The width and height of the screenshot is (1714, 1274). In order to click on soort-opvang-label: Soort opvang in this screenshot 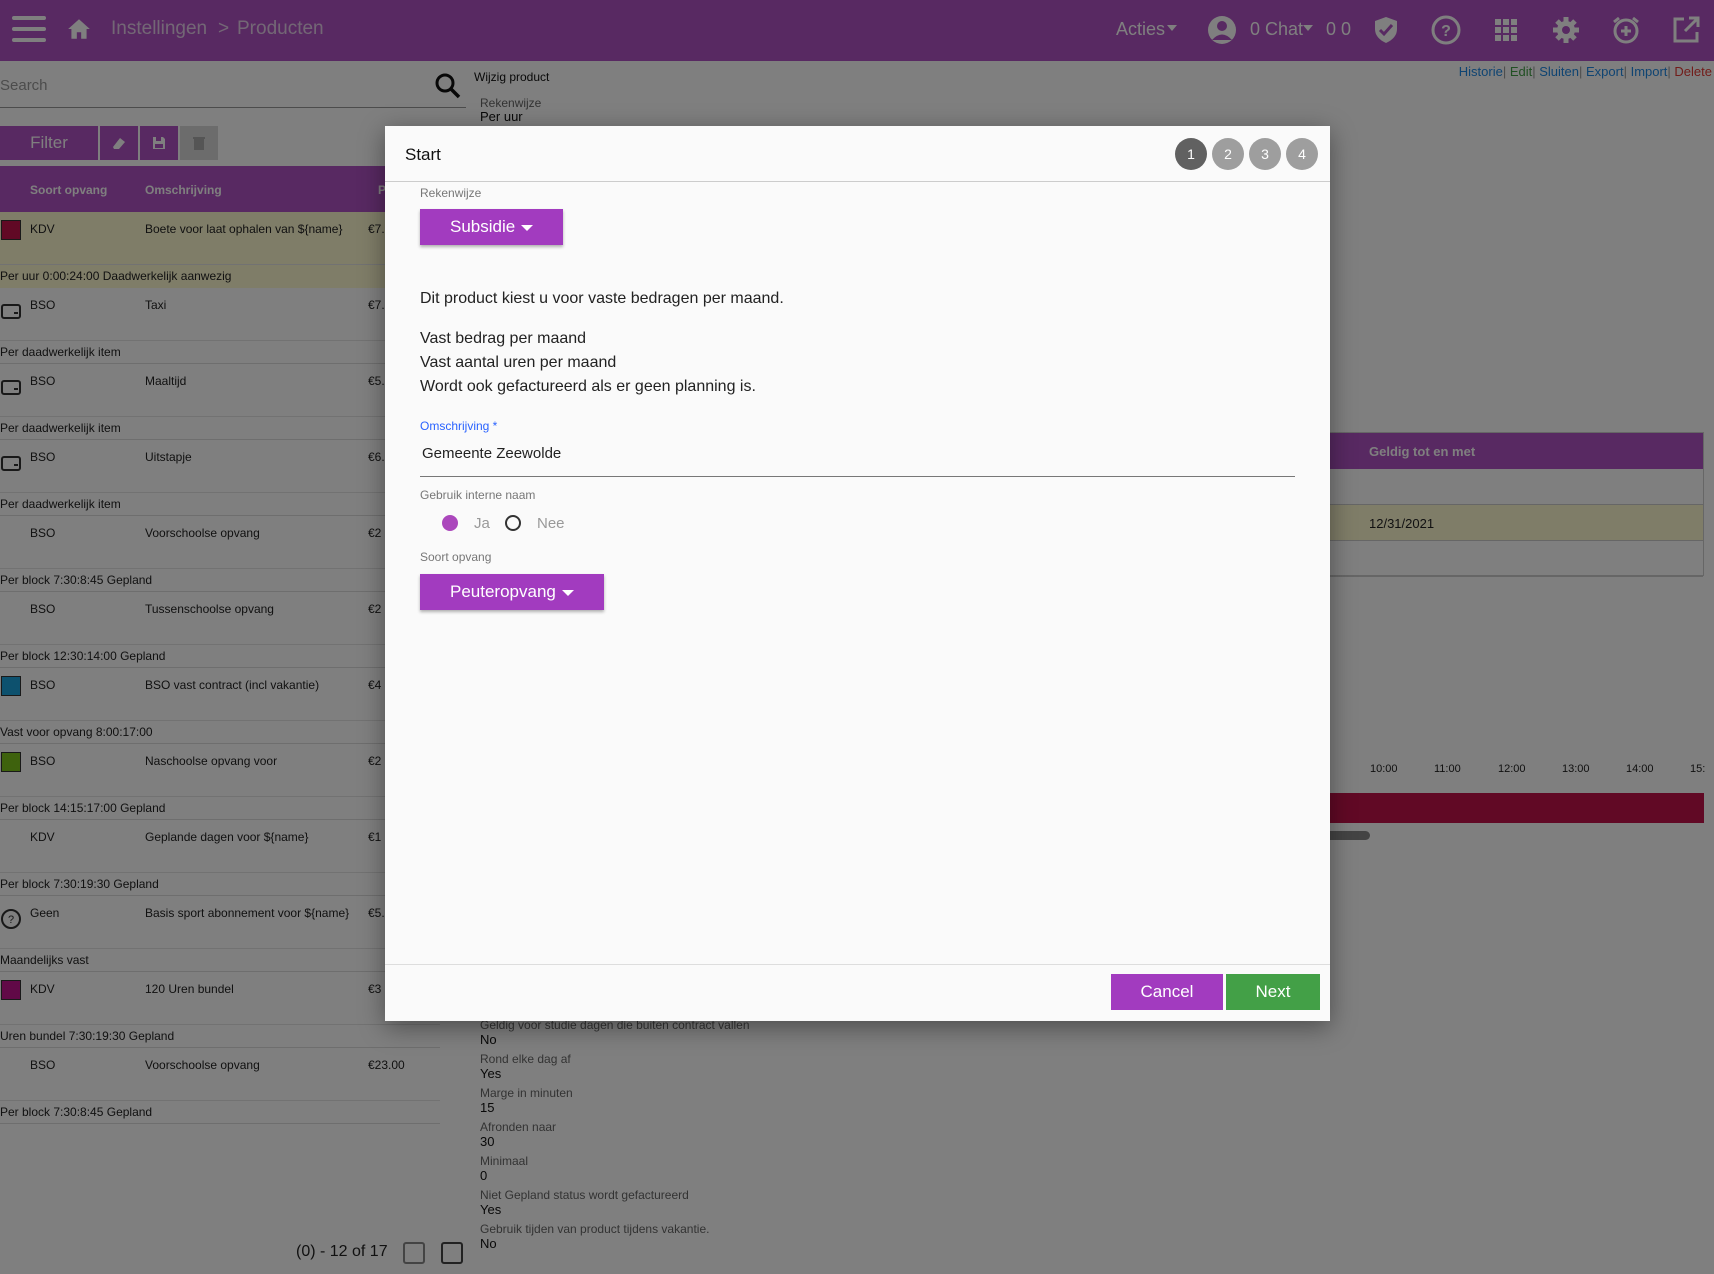, I will do `click(456, 557)`.